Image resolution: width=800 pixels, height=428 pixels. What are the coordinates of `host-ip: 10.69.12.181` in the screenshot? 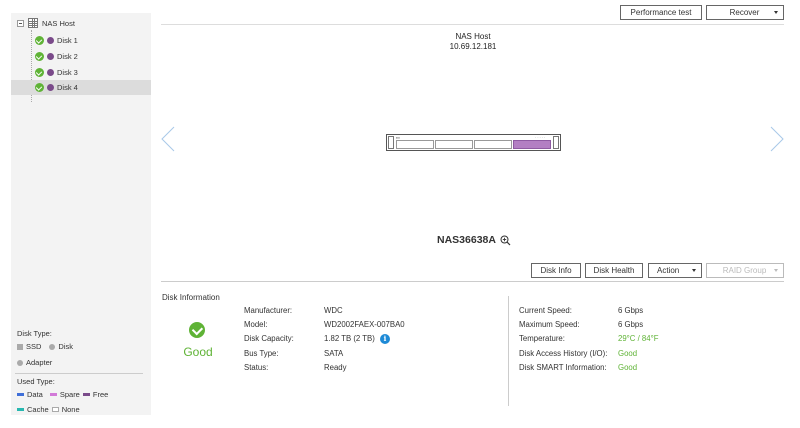 It's located at (473, 46).